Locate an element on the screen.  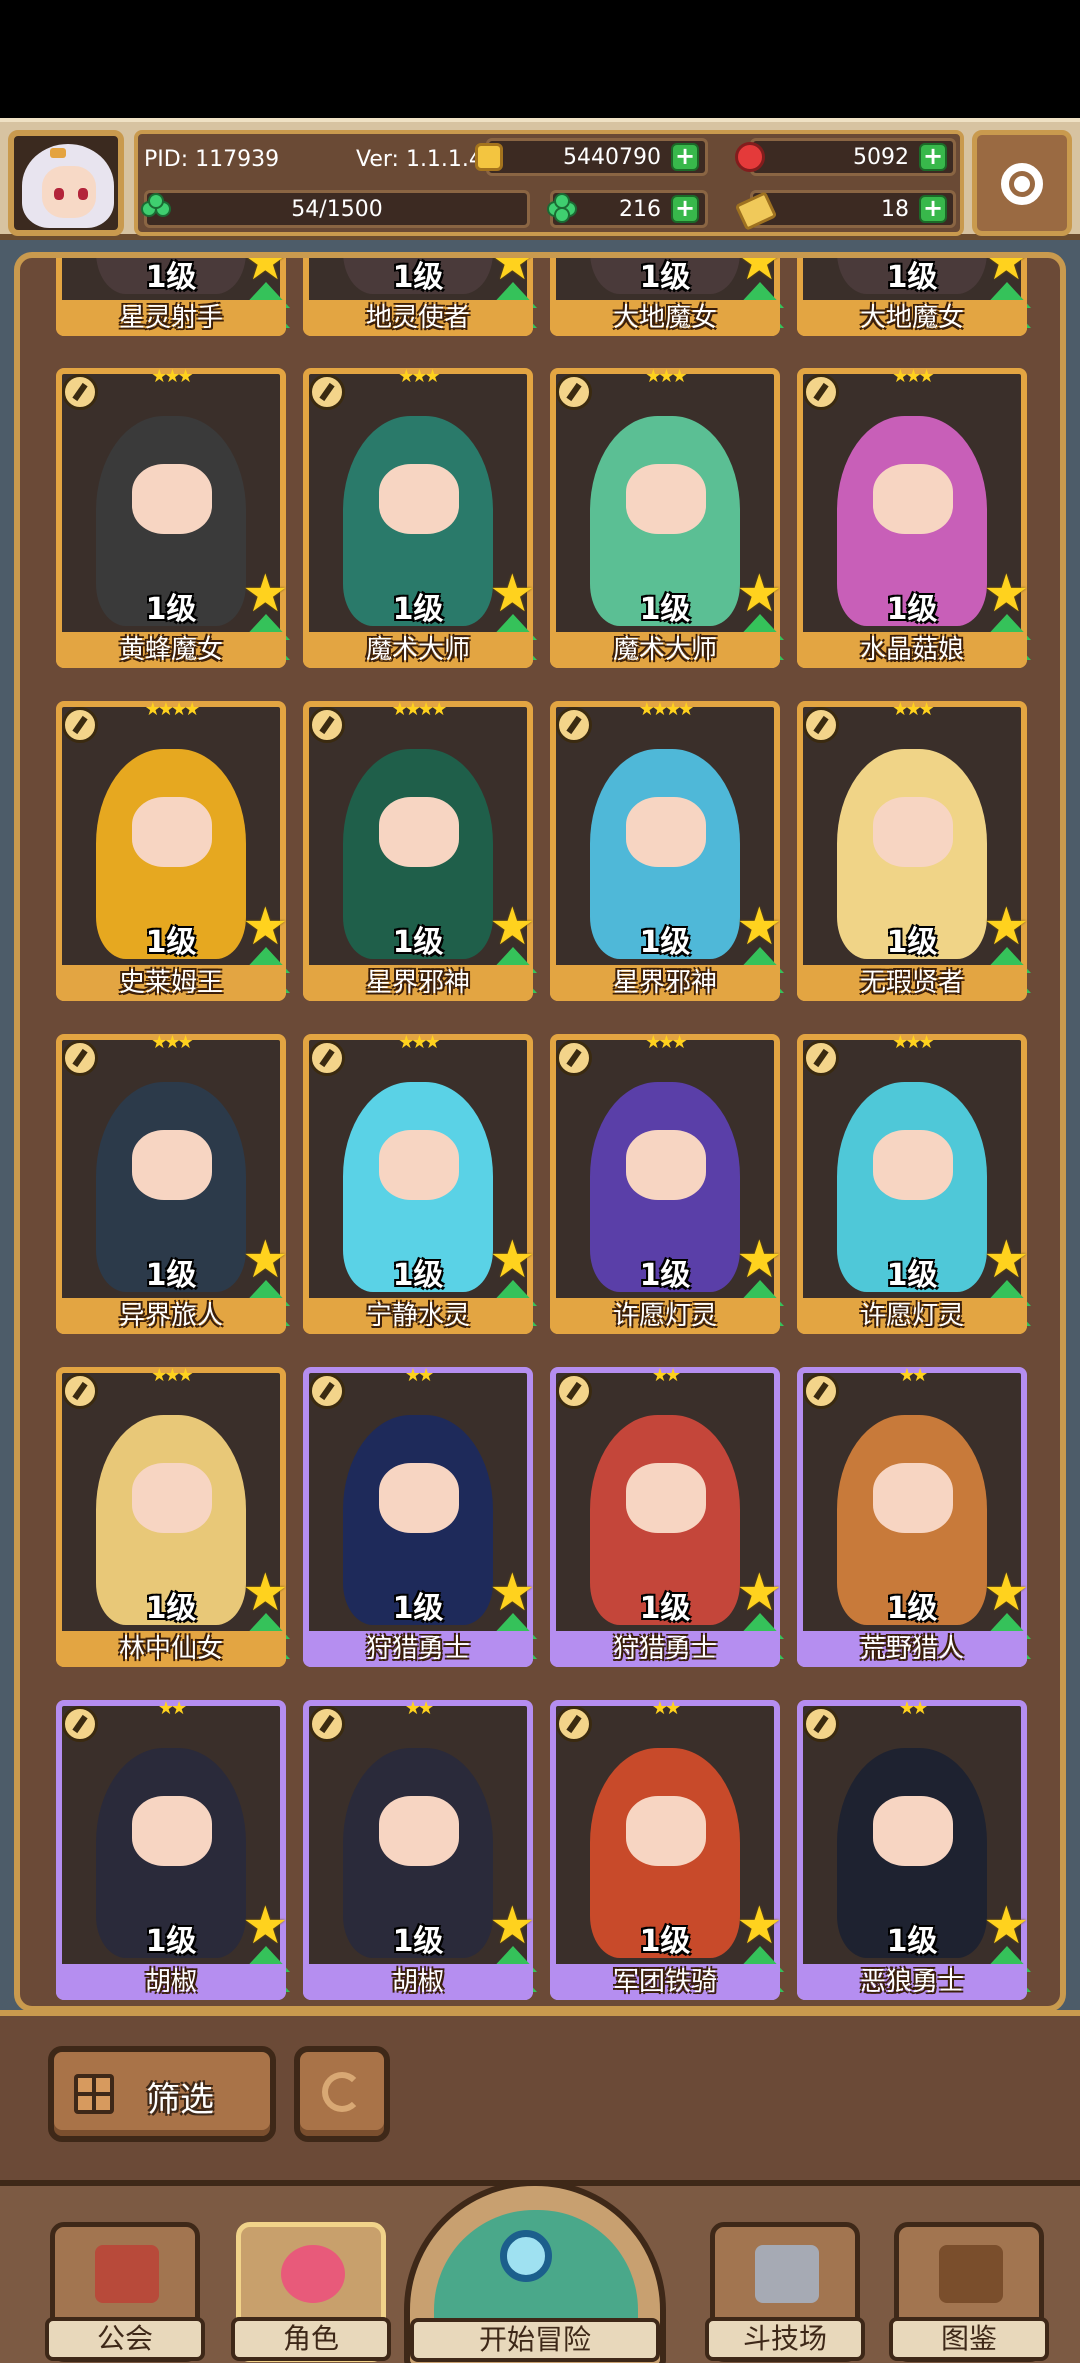
nav-character: 角色 is located at coordinates (311, 2292).